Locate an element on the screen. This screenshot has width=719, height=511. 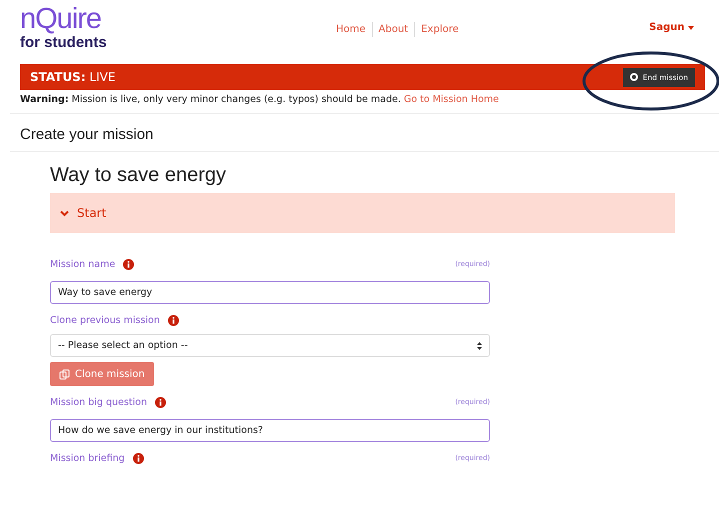
field-label: Mission briefing is located at coordinates (87, 458).